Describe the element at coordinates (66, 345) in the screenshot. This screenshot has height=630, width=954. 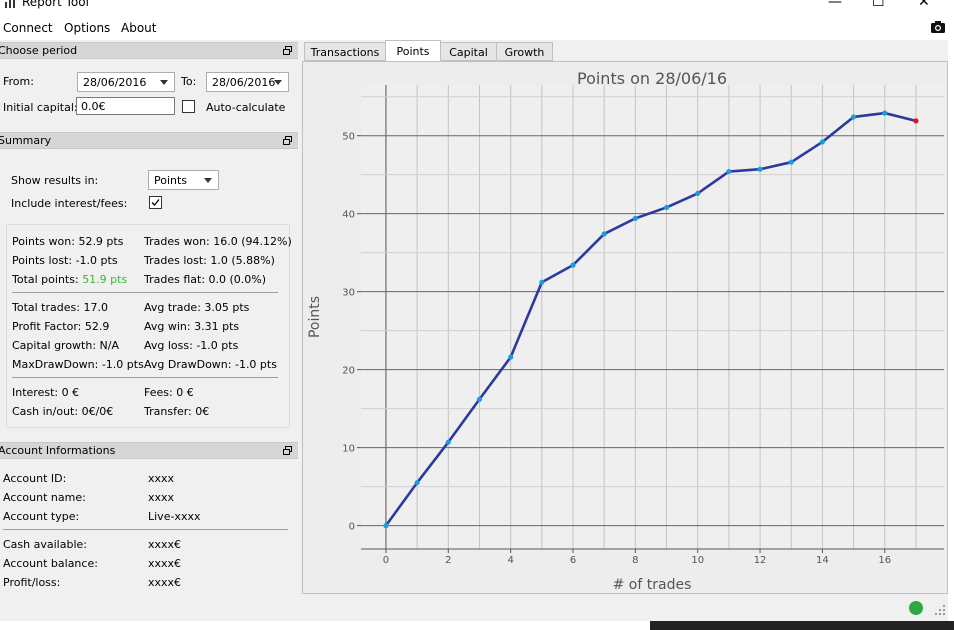
I see `capital-growth: Capital growth: N/A` at that location.